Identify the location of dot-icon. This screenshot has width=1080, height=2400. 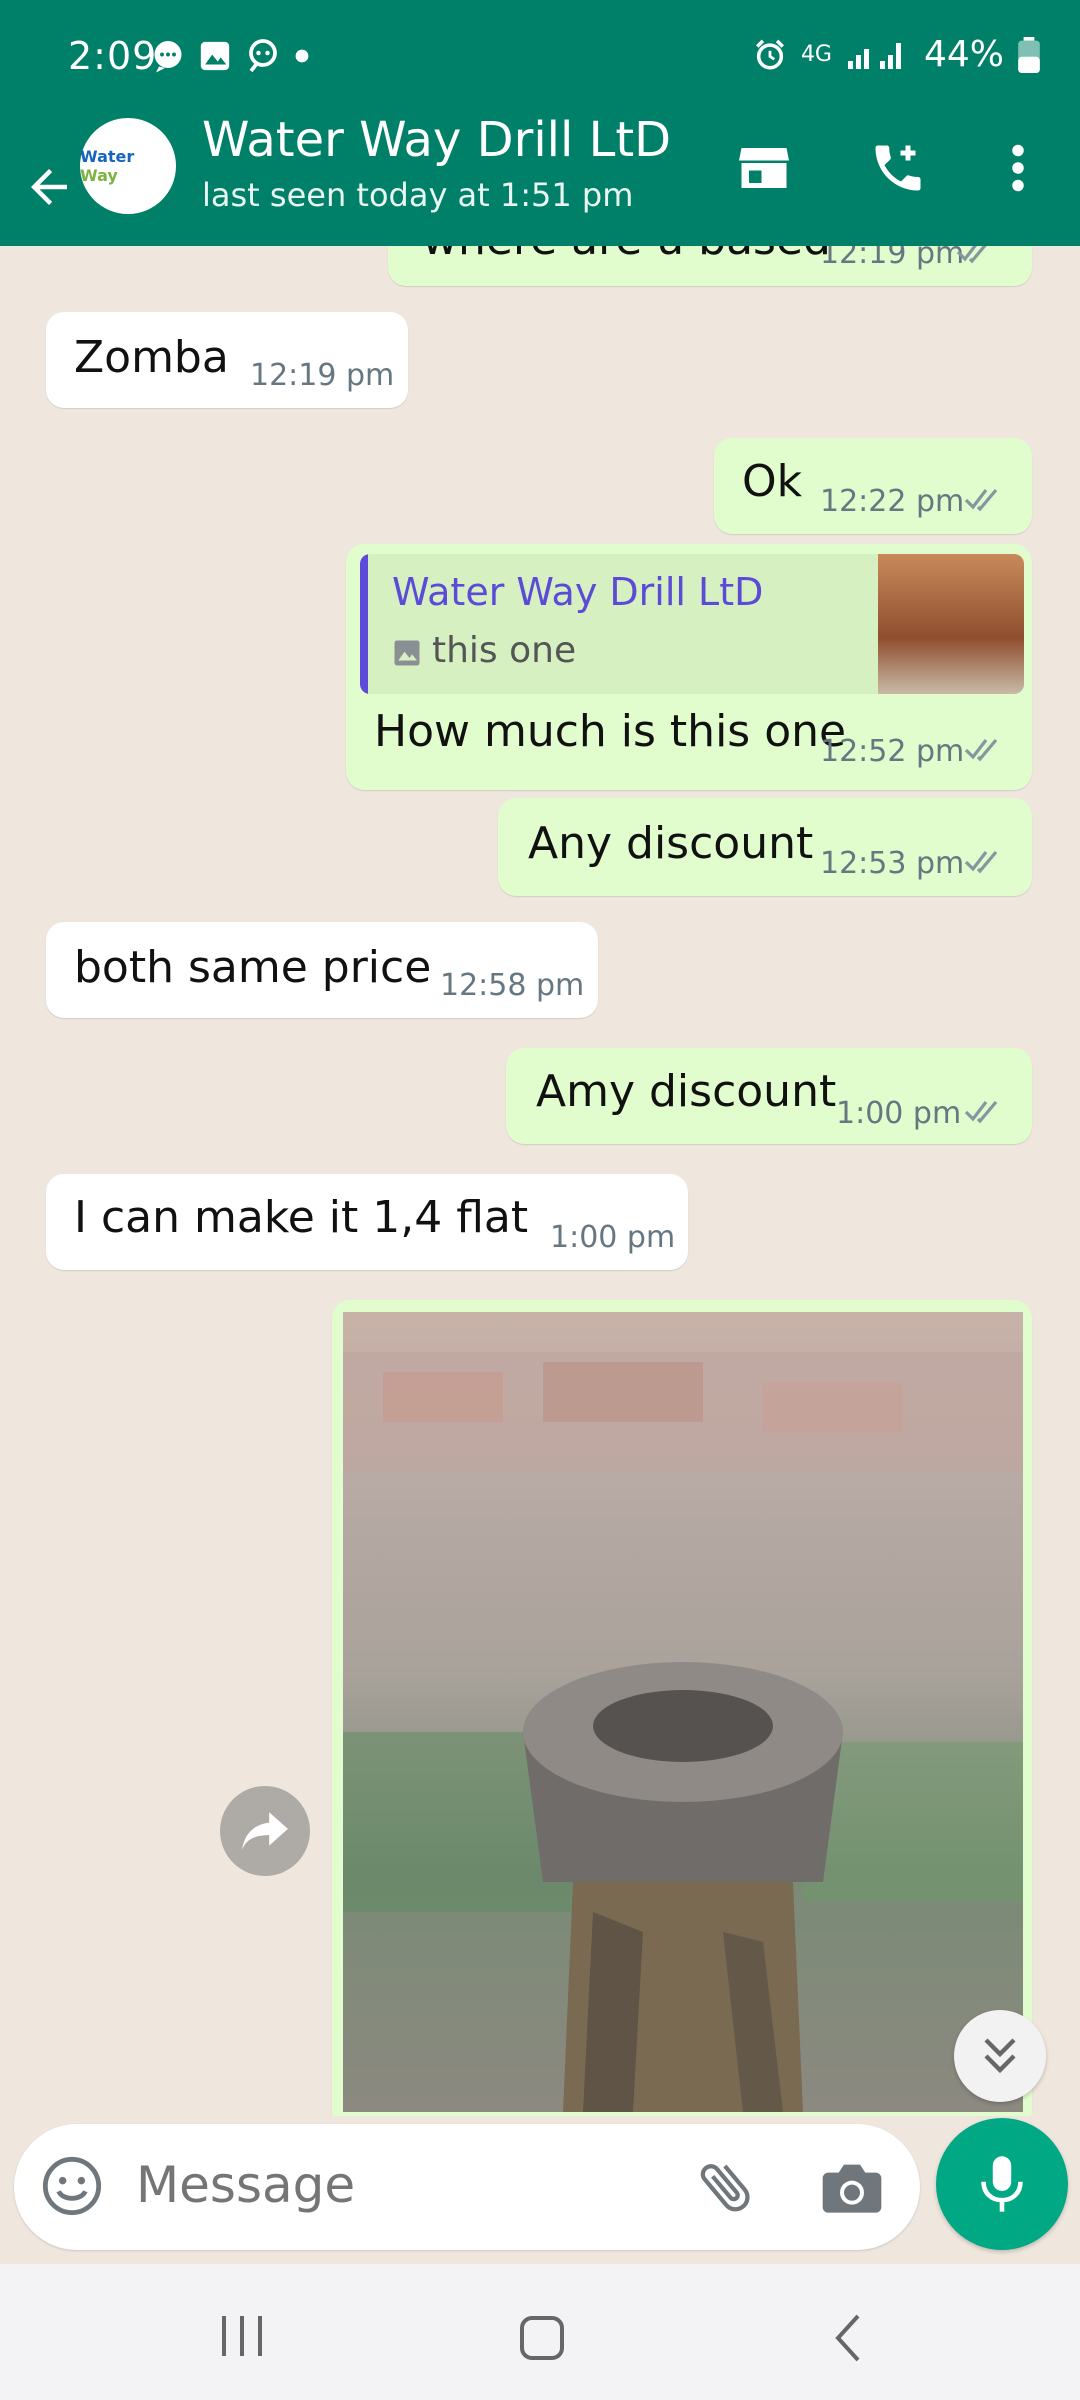
(302, 56).